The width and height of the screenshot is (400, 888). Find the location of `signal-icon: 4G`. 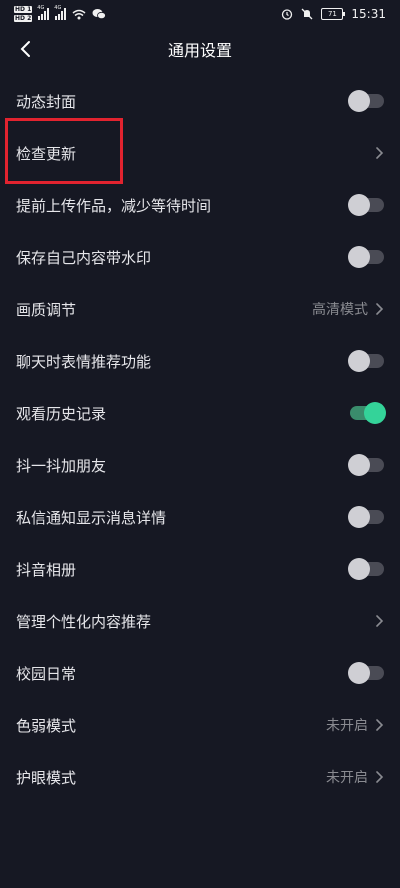

signal-icon: 4G is located at coordinates (43, 12).